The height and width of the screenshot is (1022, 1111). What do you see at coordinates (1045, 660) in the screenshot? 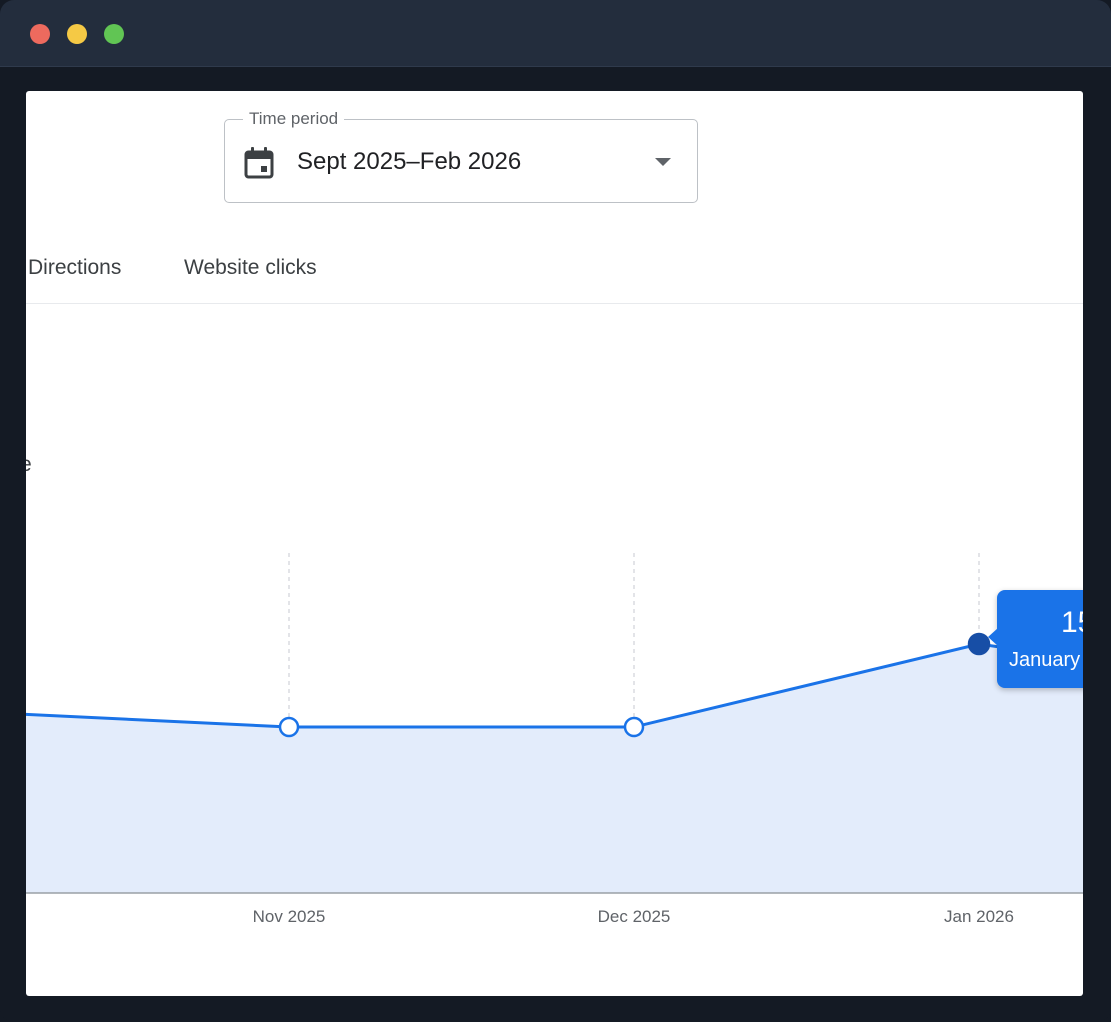
I see `tooltip-date: January` at bounding box center [1045, 660].